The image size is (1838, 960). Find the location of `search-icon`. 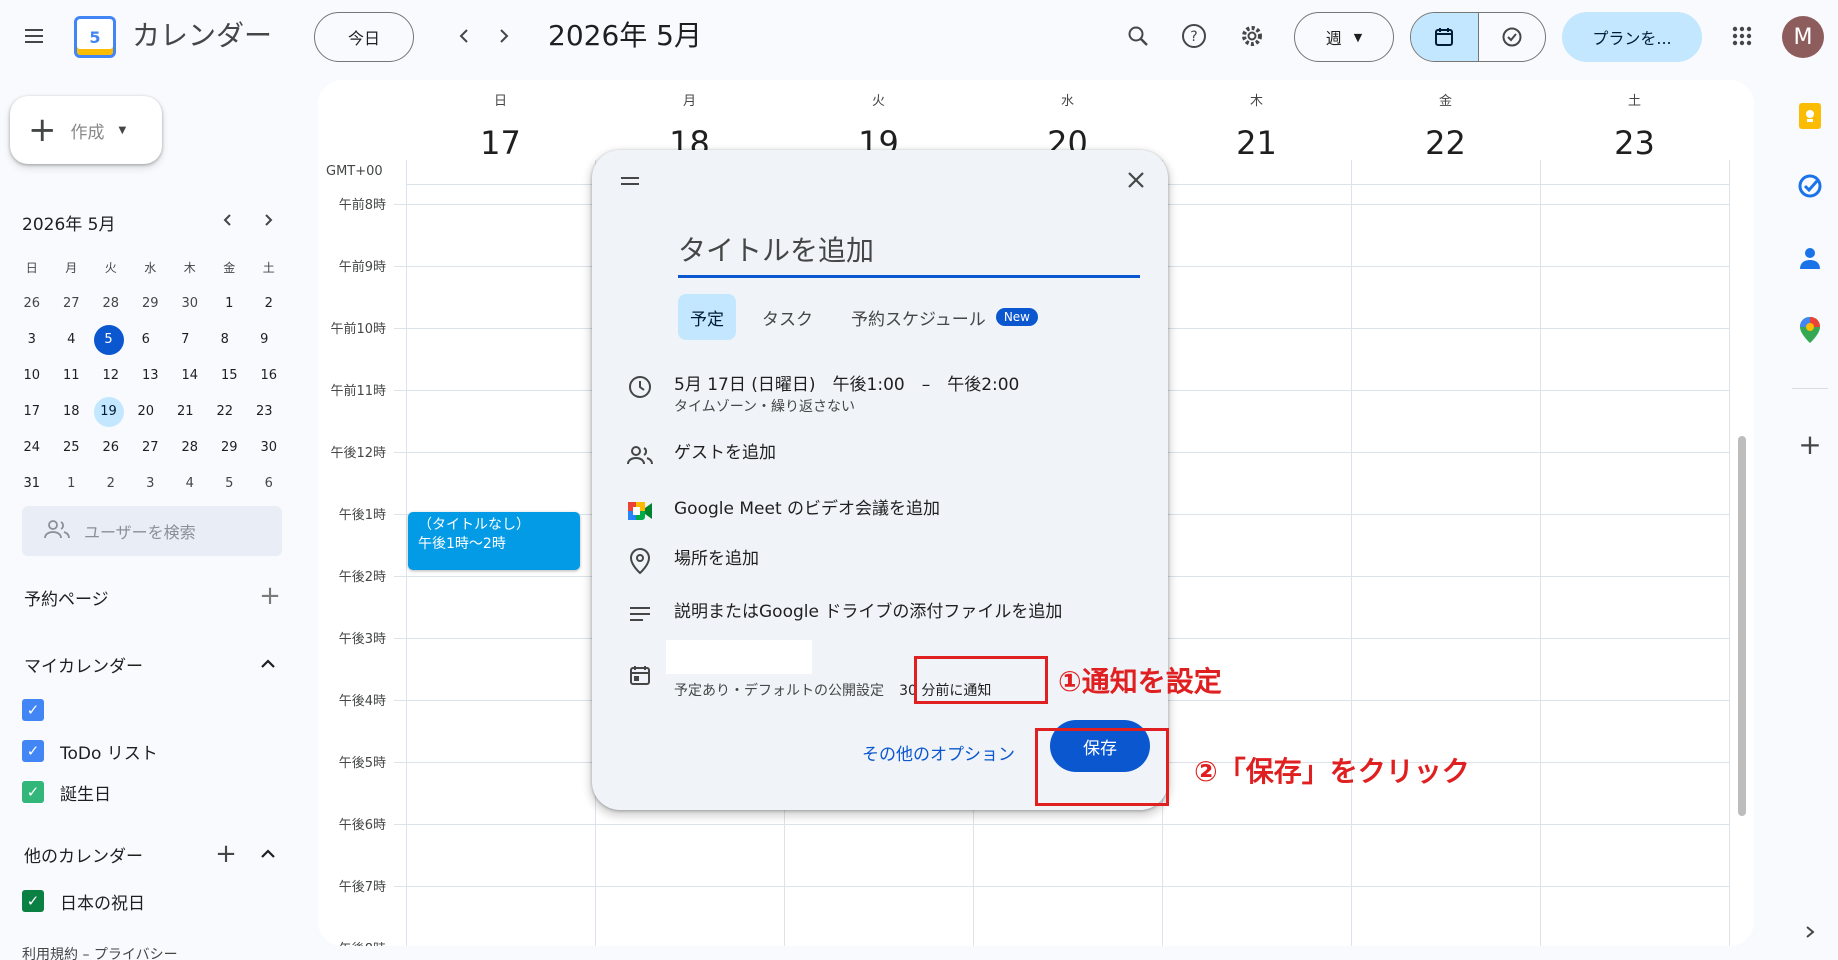

search-icon is located at coordinates (1138, 36).